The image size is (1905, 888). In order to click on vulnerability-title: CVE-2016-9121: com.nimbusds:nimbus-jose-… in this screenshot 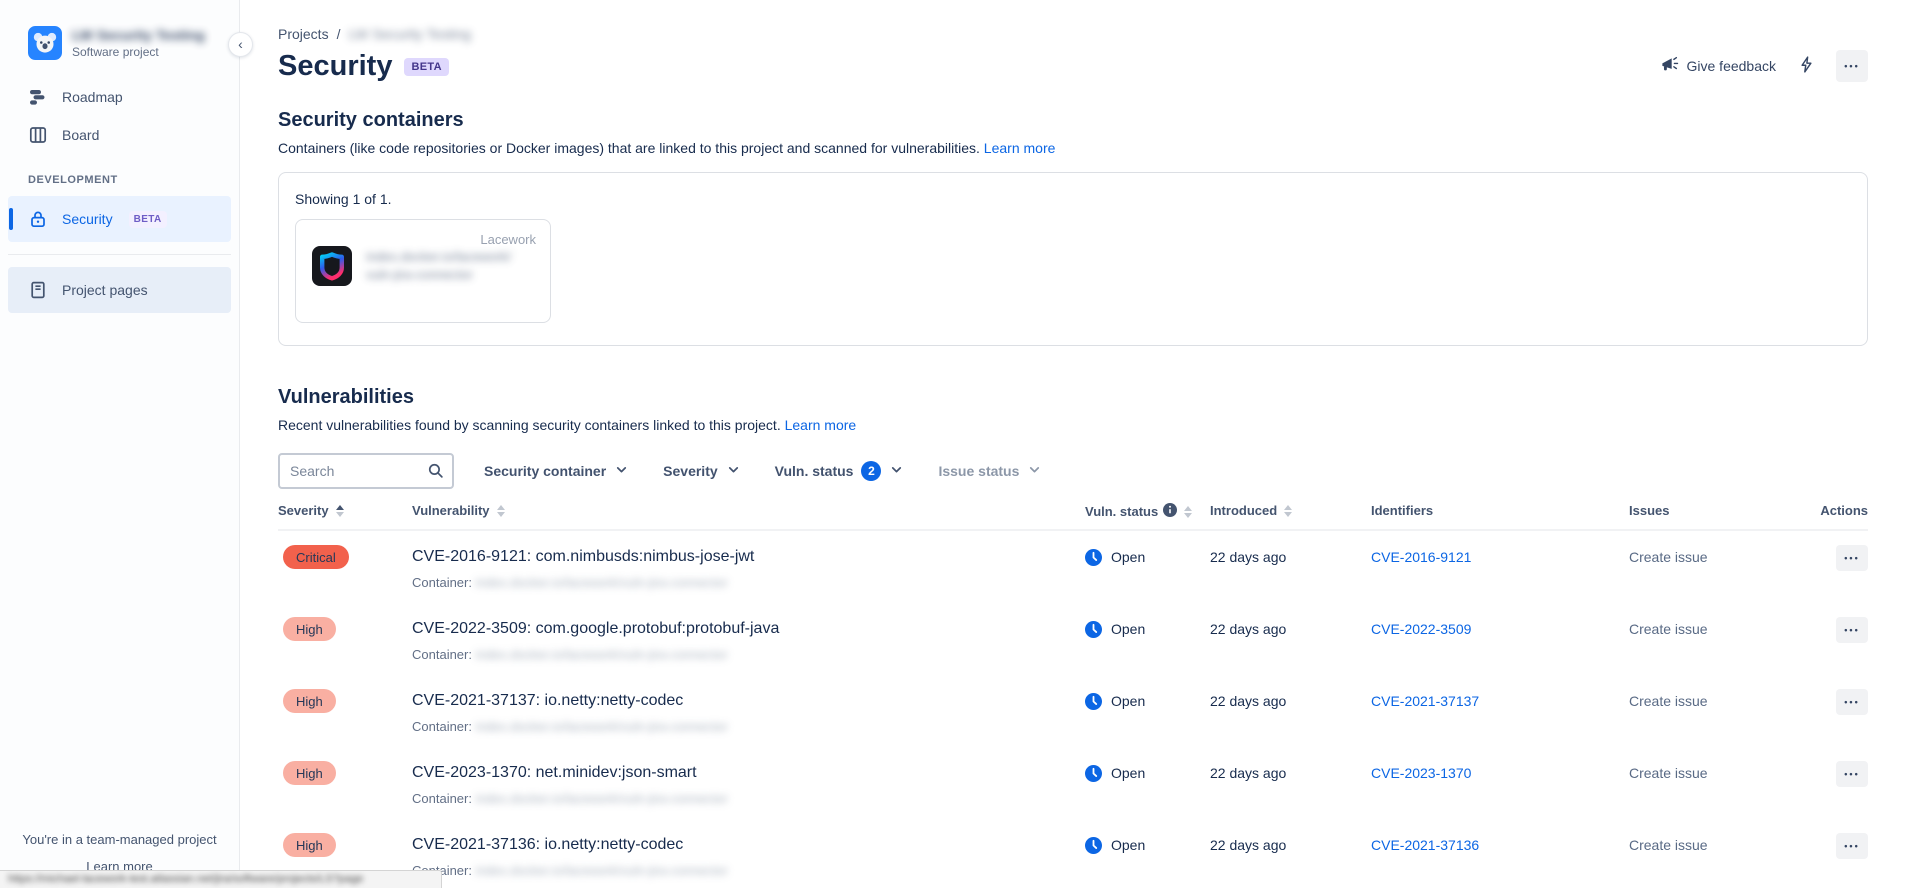, I will do `click(748, 557)`.